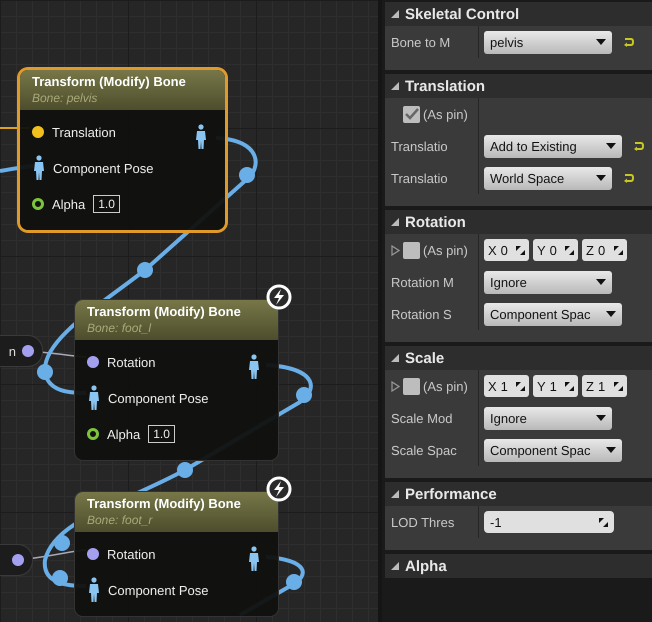 The image size is (652, 622). I want to click on section-header: Translation, so click(518, 86).